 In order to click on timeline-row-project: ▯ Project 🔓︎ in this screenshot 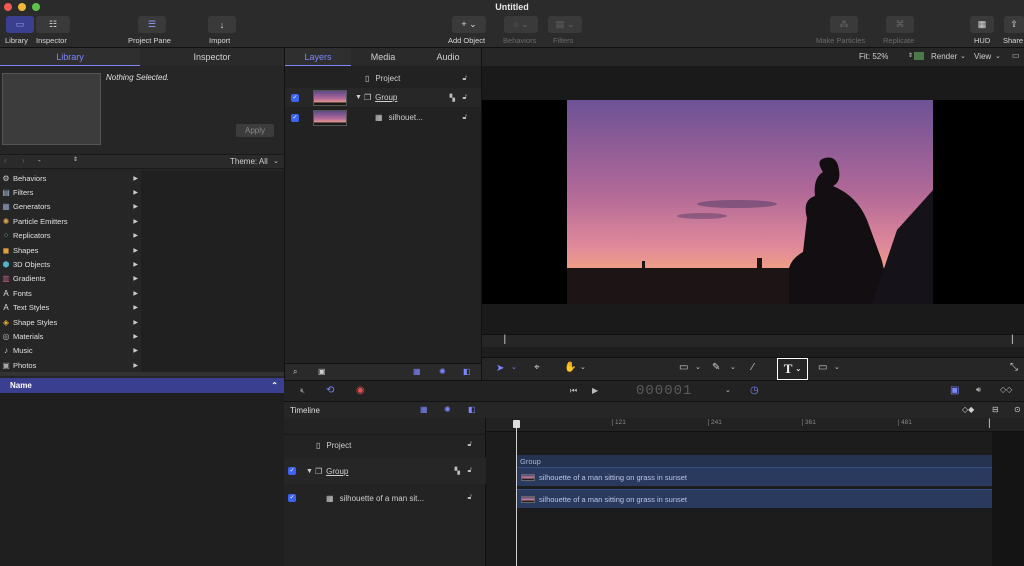, I will do `click(385, 444)`.